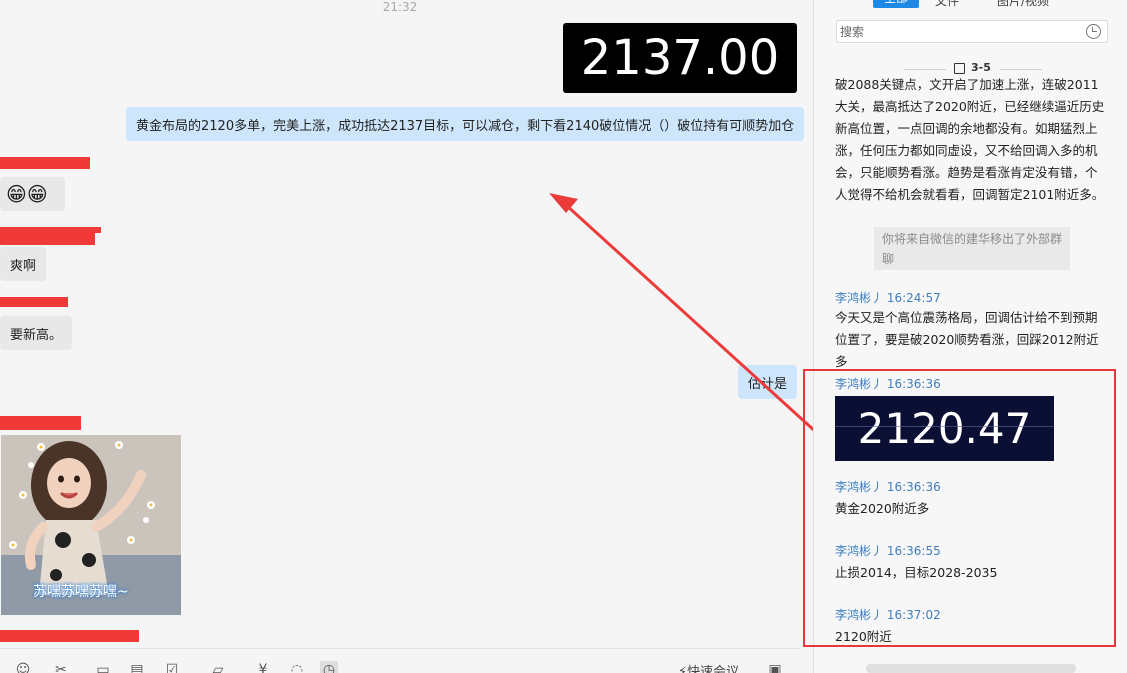  I want to click on other-message-bubble: 爽啊, so click(23, 264).